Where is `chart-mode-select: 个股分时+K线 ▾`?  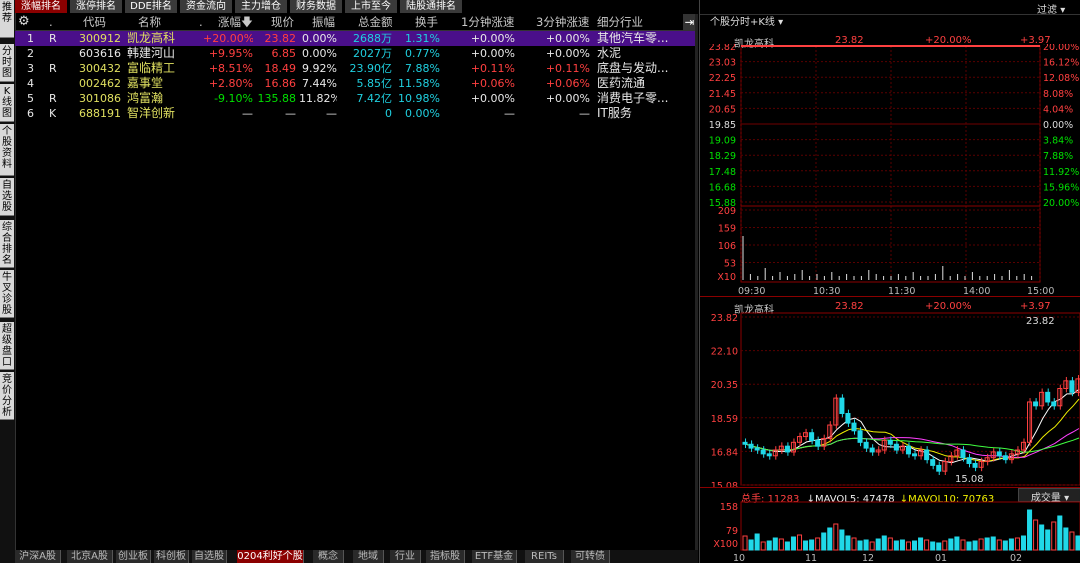 chart-mode-select: 个股分时+K线 ▾ is located at coordinates (746, 20).